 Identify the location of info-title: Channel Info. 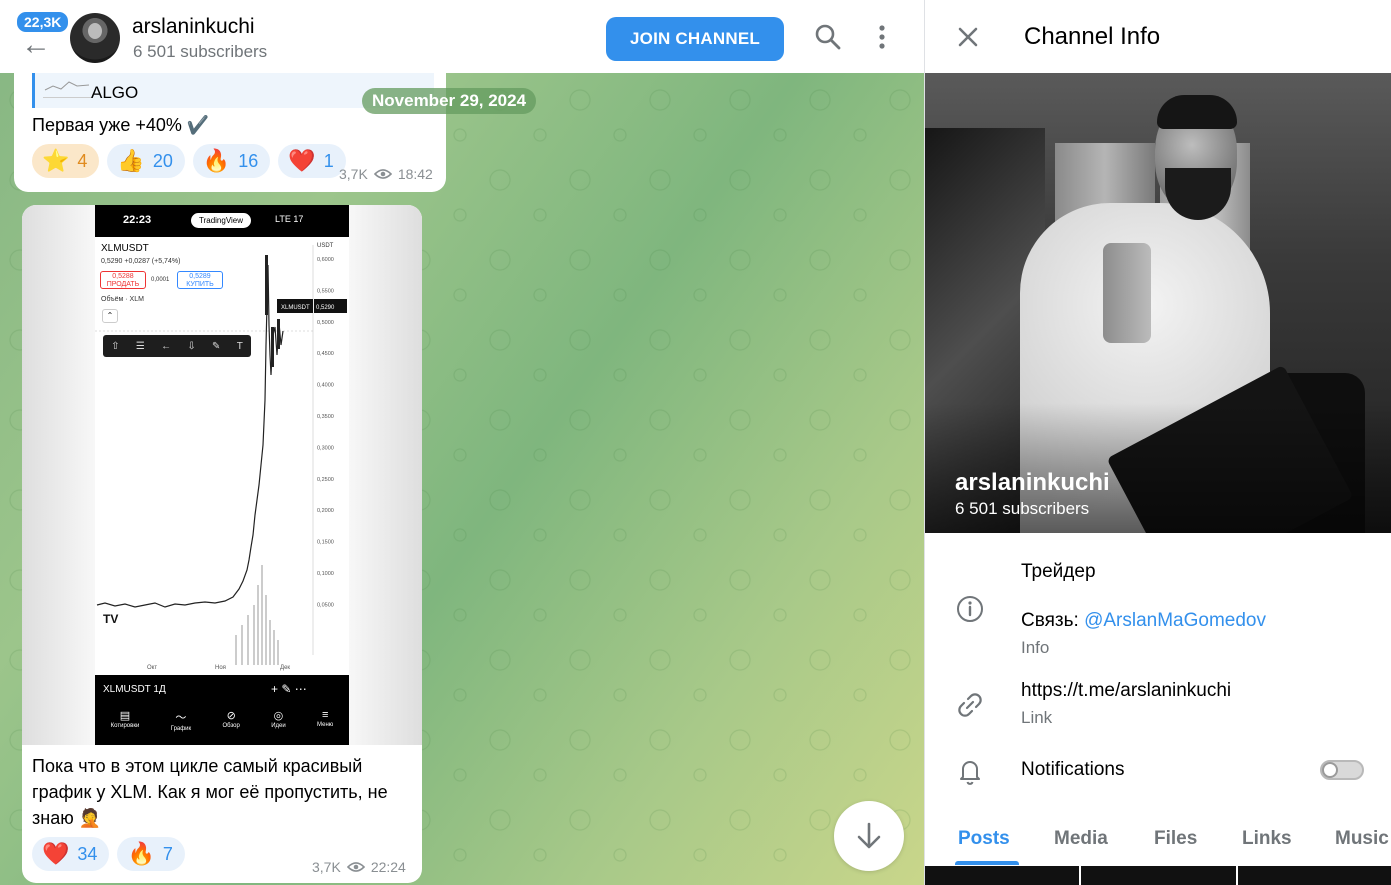
(1092, 36).